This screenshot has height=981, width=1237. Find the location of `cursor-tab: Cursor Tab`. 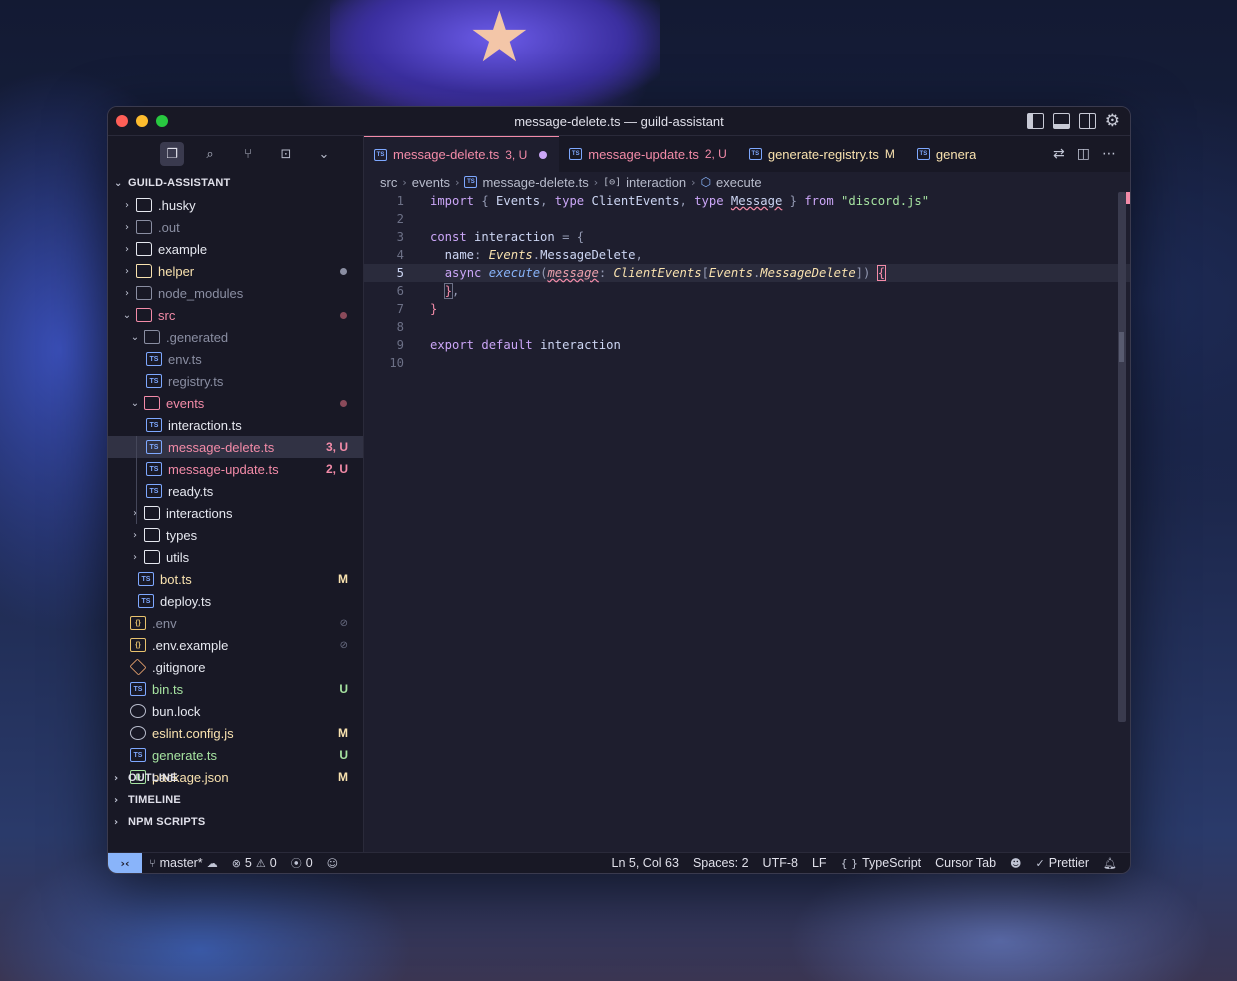

cursor-tab: Cursor Tab is located at coordinates (965, 863).